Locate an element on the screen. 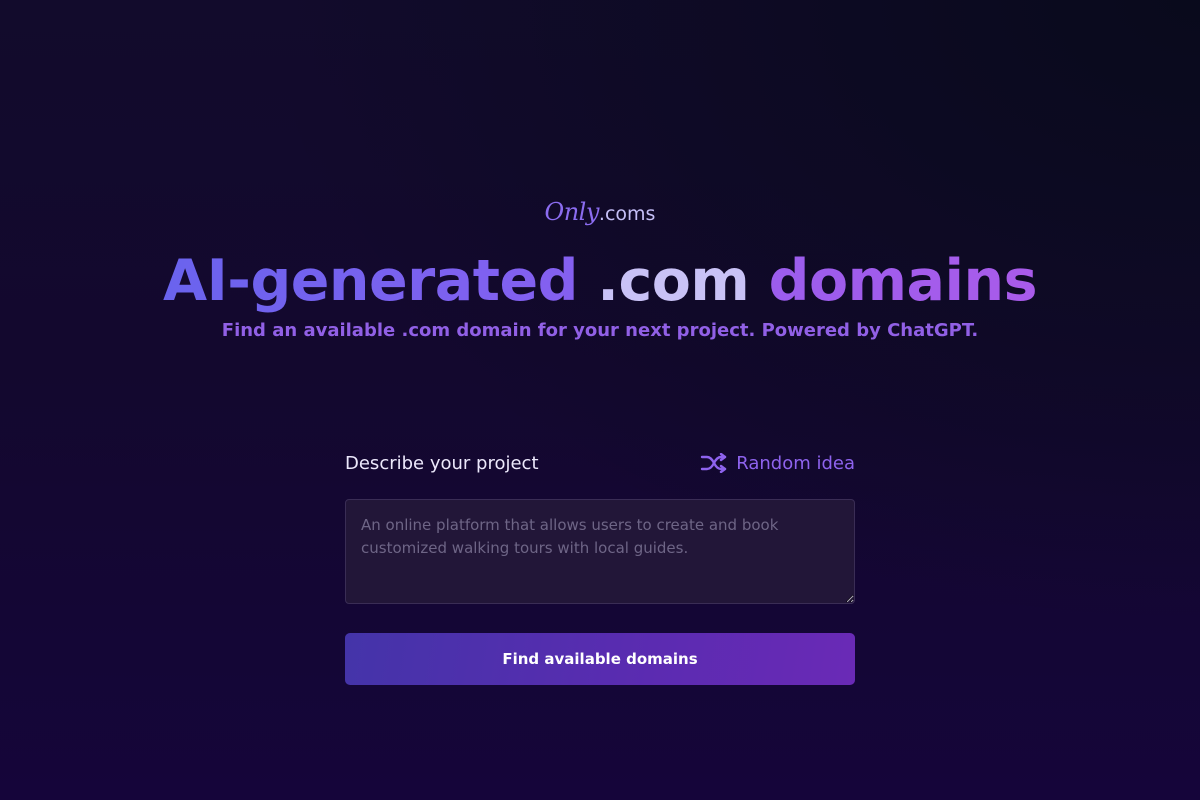 The width and height of the screenshot is (1200, 800). random-idea-button: Random idea is located at coordinates (777, 463).